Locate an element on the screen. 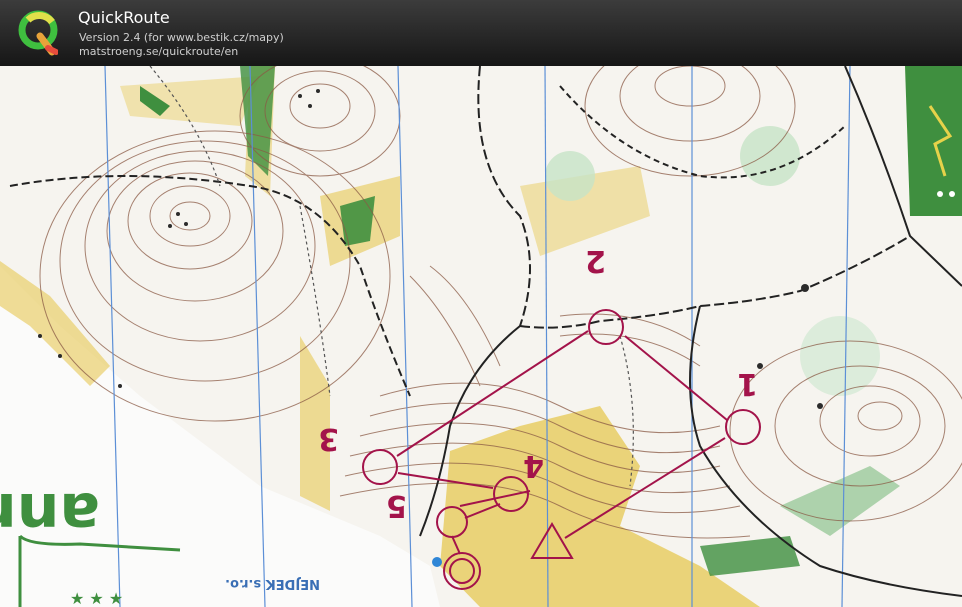 This screenshot has height=607, width=962. control-2-label: 2 is located at coordinates (595, 260).